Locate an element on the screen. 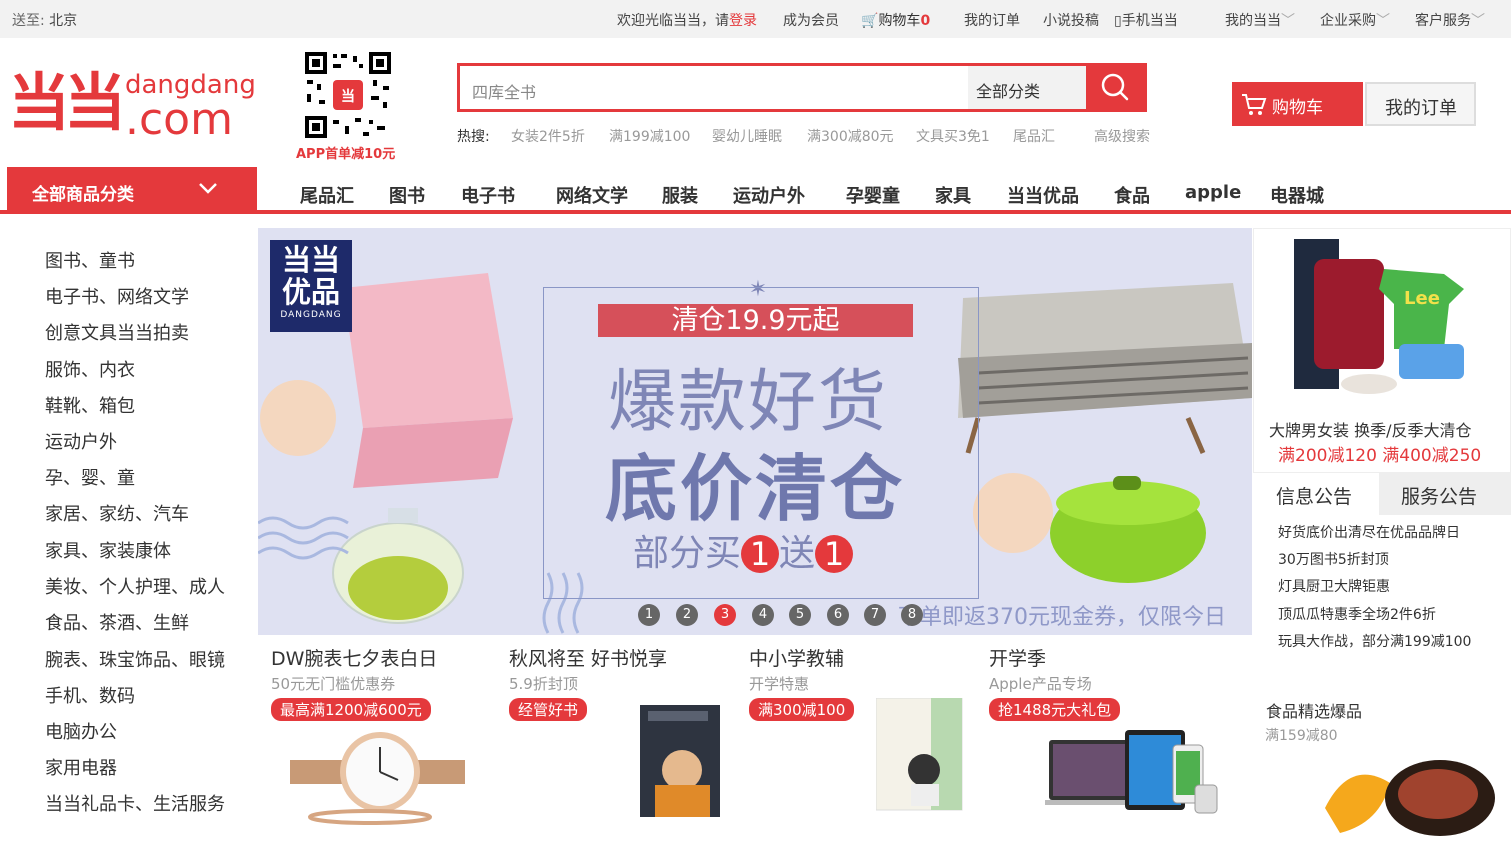  phone-icon: ▯ is located at coordinates (1118, 21).